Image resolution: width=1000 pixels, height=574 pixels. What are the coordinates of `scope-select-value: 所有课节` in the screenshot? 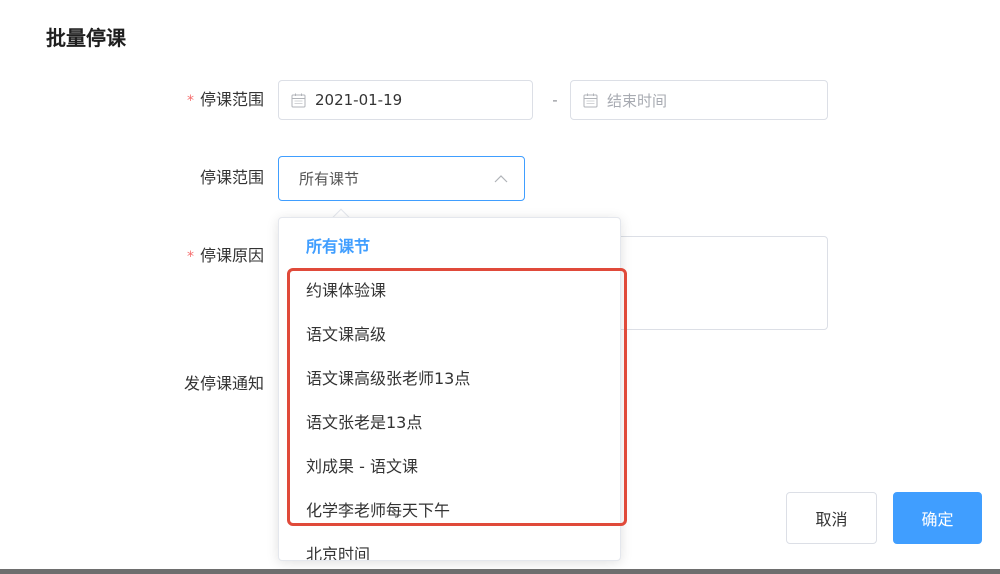 It's located at (329, 179).